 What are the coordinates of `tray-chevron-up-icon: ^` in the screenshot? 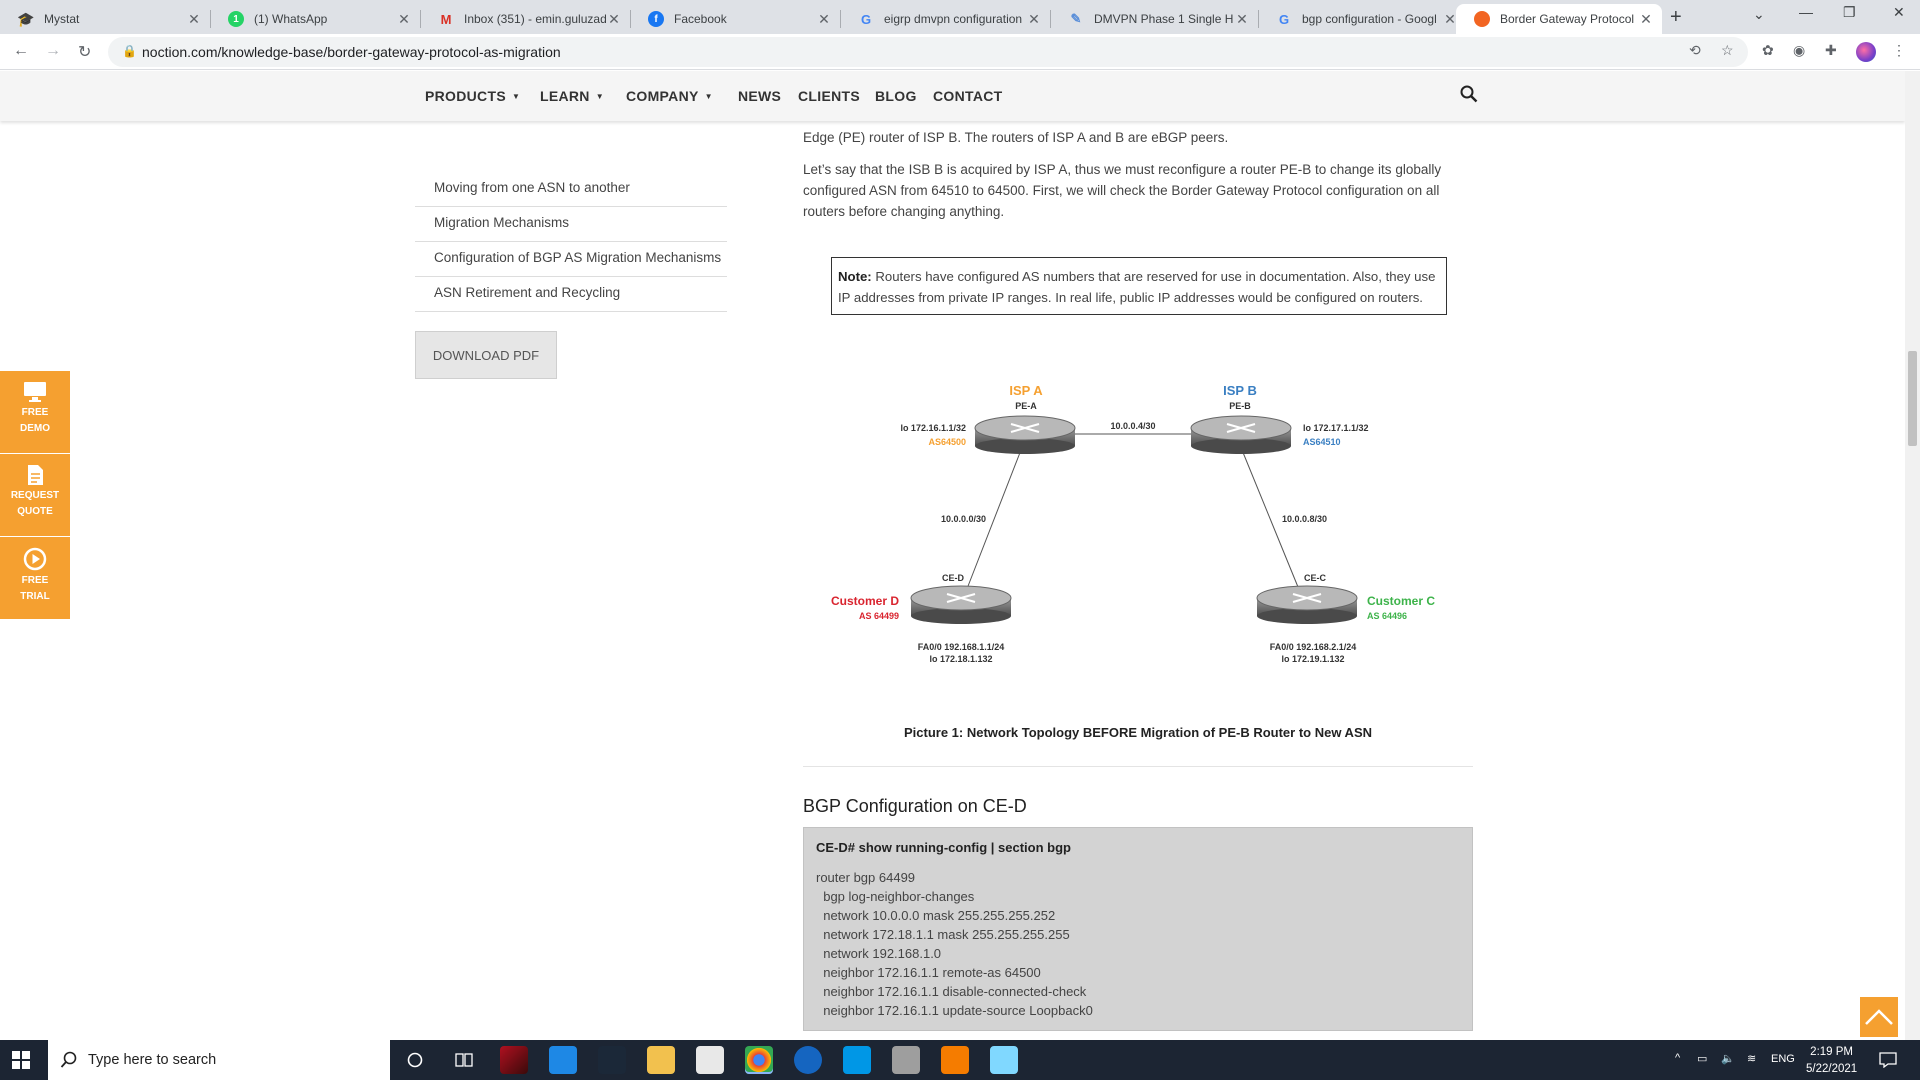 It's located at (1677, 1058).